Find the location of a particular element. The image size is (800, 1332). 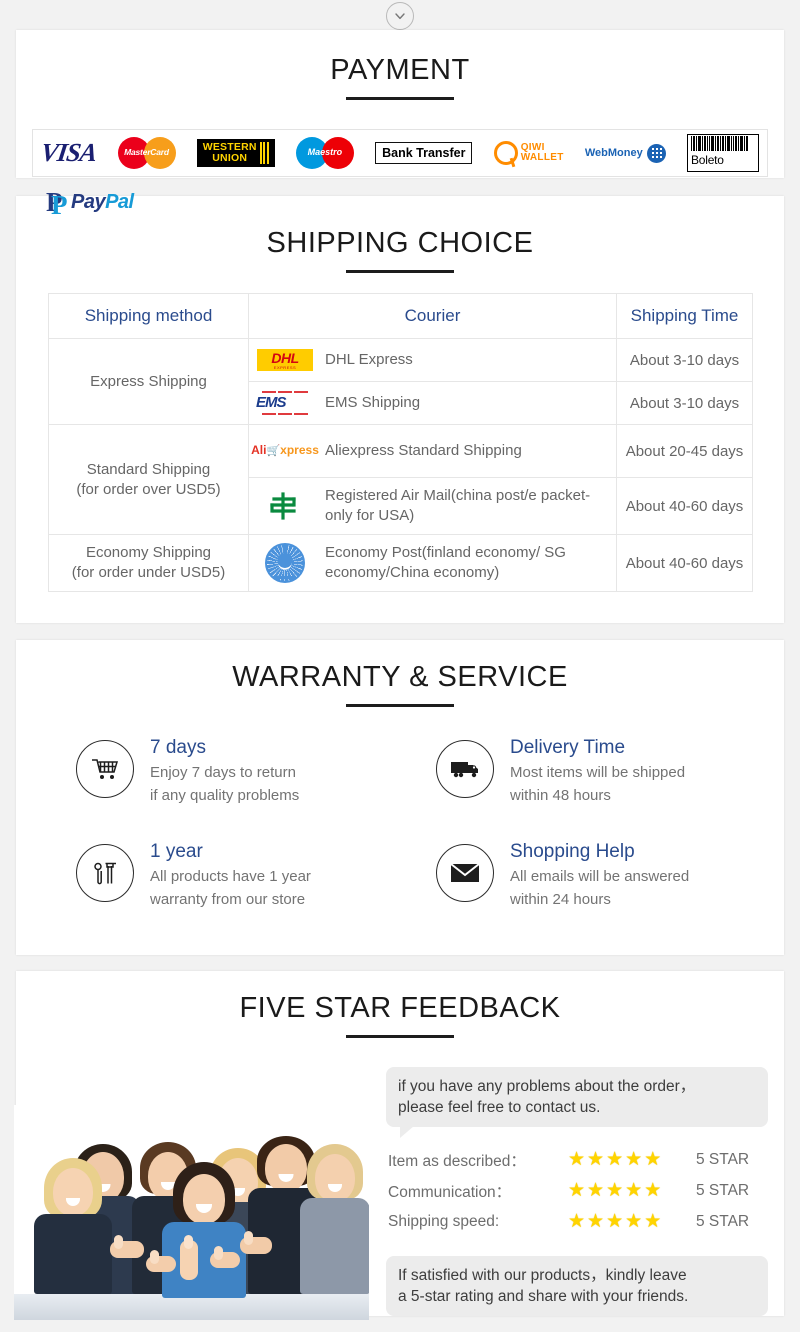

payment-method-qiwi-wallet: QIWI WALLET is located at coordinates (528, 153).